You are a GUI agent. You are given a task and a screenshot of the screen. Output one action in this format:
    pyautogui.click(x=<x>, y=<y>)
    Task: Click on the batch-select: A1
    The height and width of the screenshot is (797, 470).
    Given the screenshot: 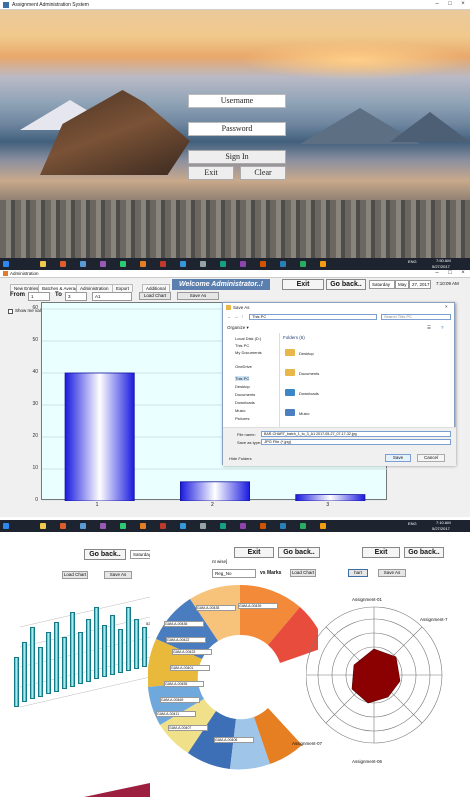 What is the action you would take?
    pyautogui.click(x=112, y=296)
    